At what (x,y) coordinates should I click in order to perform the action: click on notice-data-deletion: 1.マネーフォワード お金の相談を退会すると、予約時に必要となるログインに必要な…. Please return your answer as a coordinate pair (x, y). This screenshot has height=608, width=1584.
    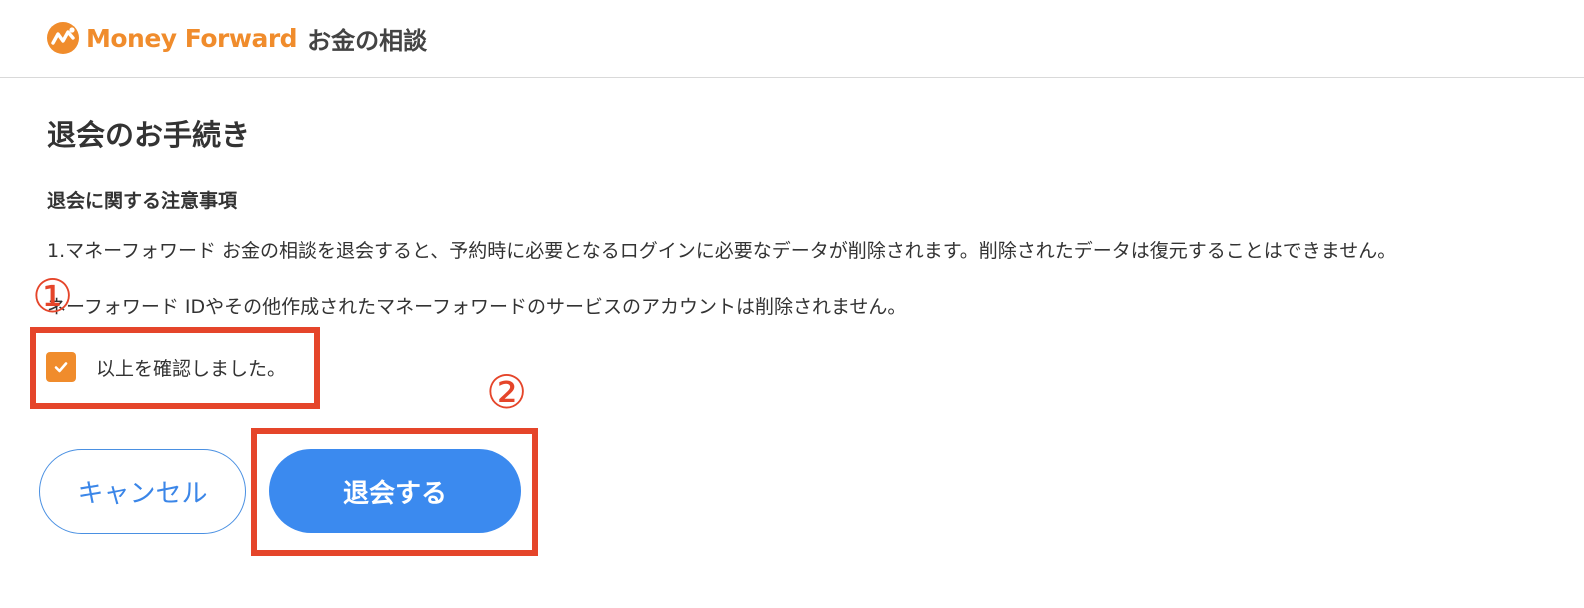
    Looking at the image, I should click on (722, 251).